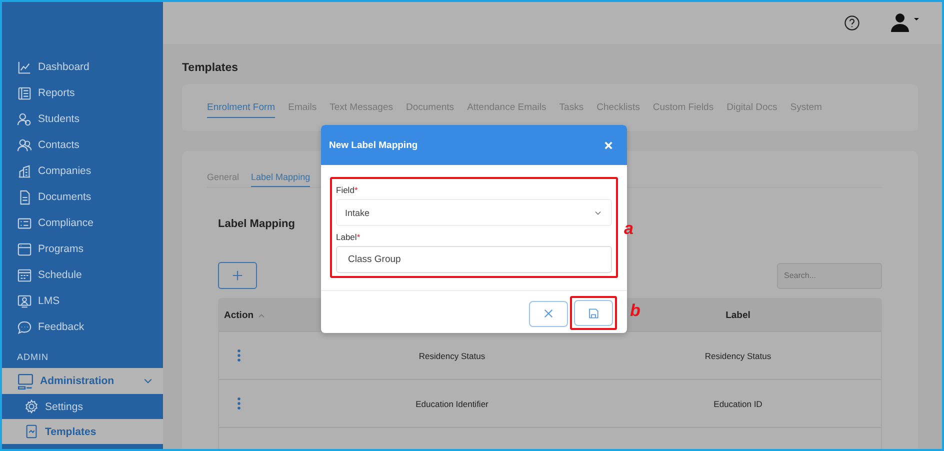 Image resolution: width=944 pixels, height=451 pixels. Describe the element at coordinates (239, 315) in the screenshot. I see `column-header: Action` at that location.